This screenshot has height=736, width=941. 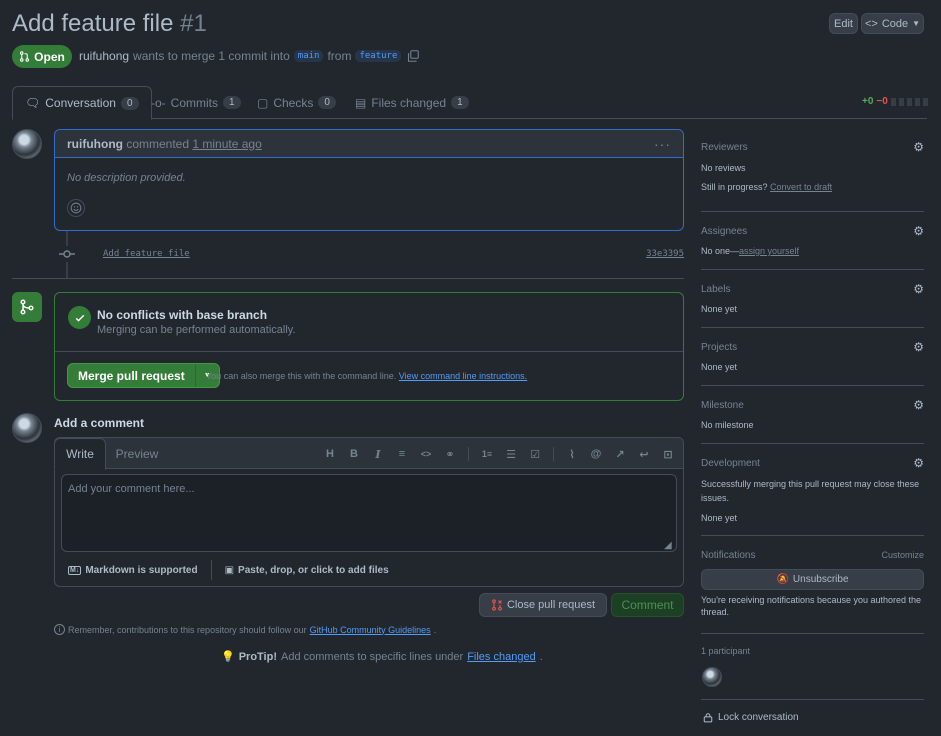 I want to click on markdown-note: M↓ Markdown is supported, so click(x=133, y=570).